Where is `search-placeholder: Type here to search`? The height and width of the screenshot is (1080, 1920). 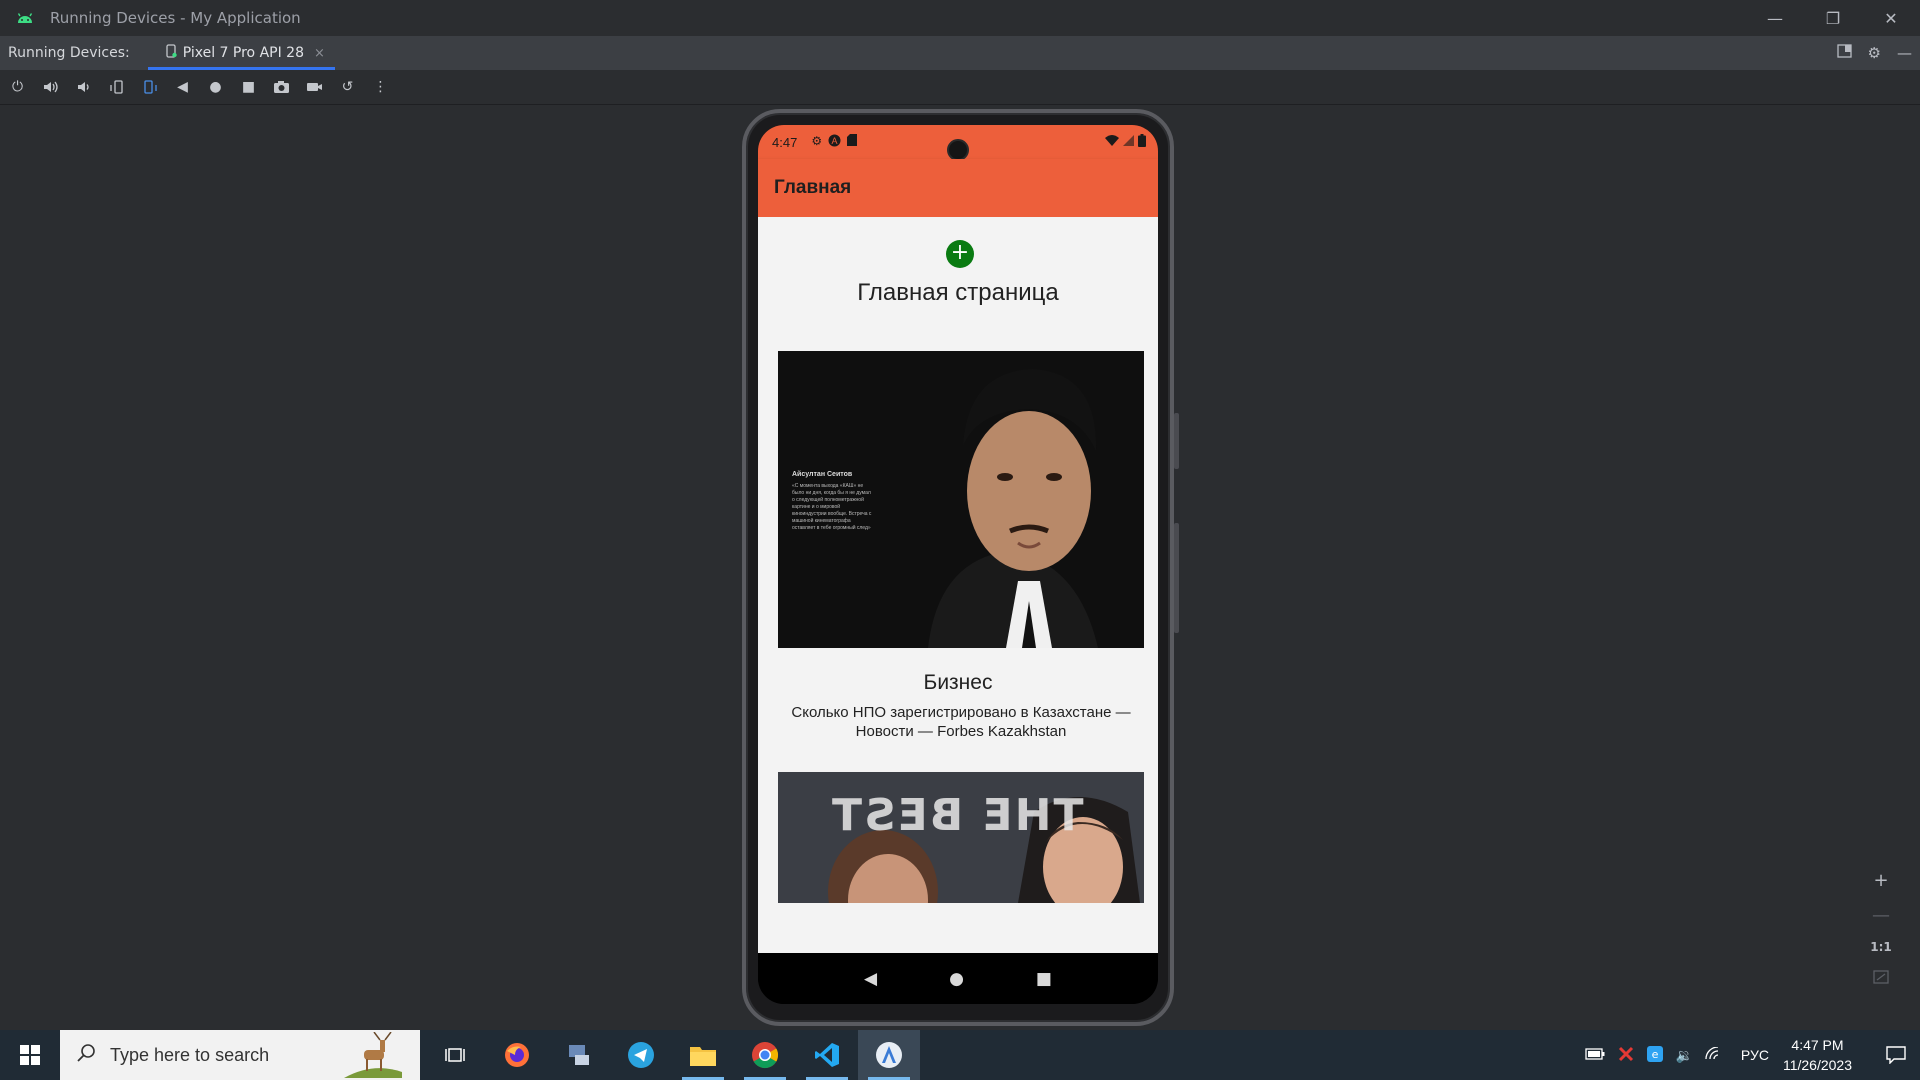
search-placeholder: Type here to search is located at coordinates (190, 1054).